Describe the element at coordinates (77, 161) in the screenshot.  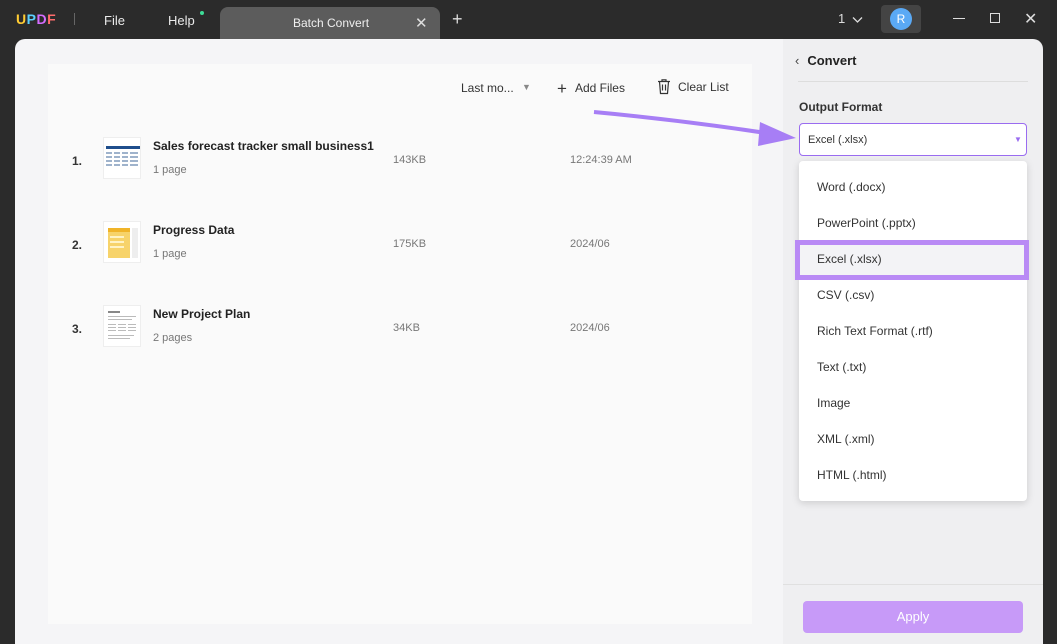
I see `file-index: 1.` at that location.